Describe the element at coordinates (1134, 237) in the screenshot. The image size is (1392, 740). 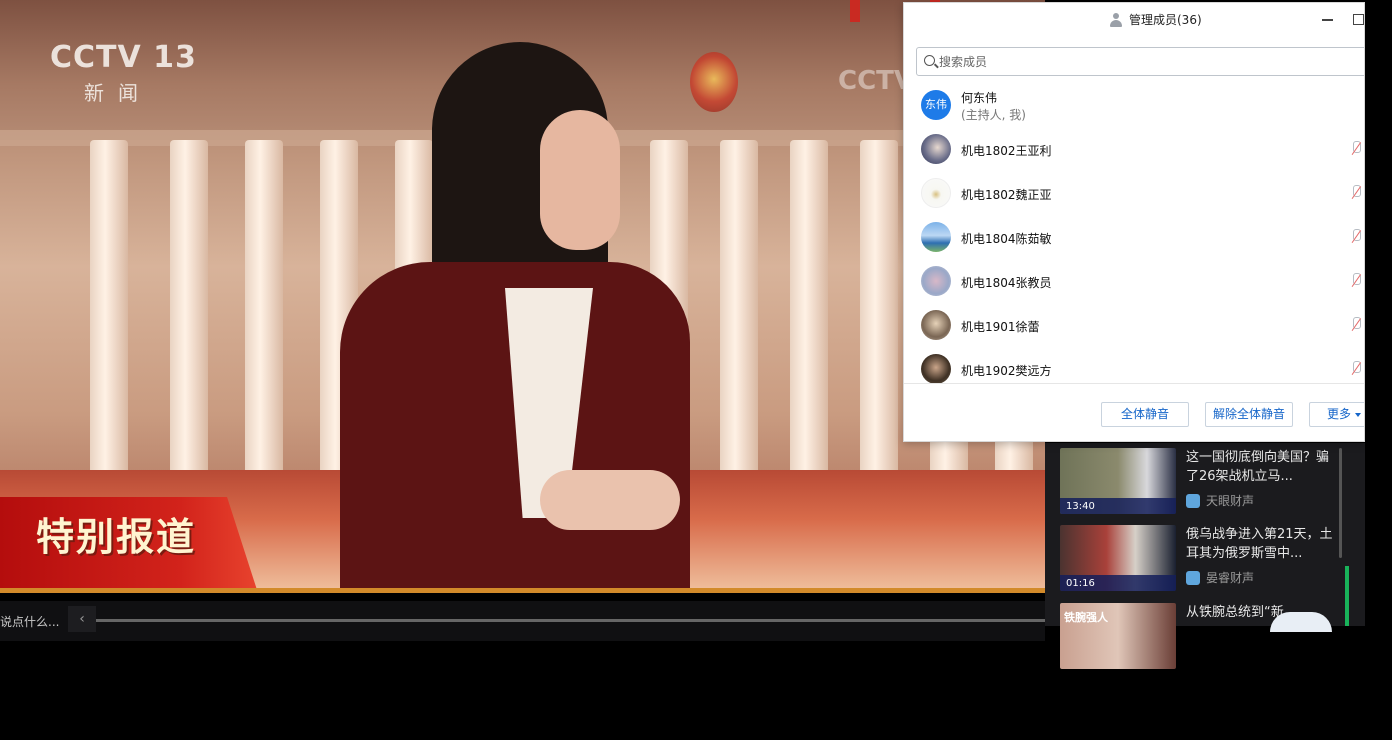
I see `member-row: 机电1804陈茹敏` at that location.